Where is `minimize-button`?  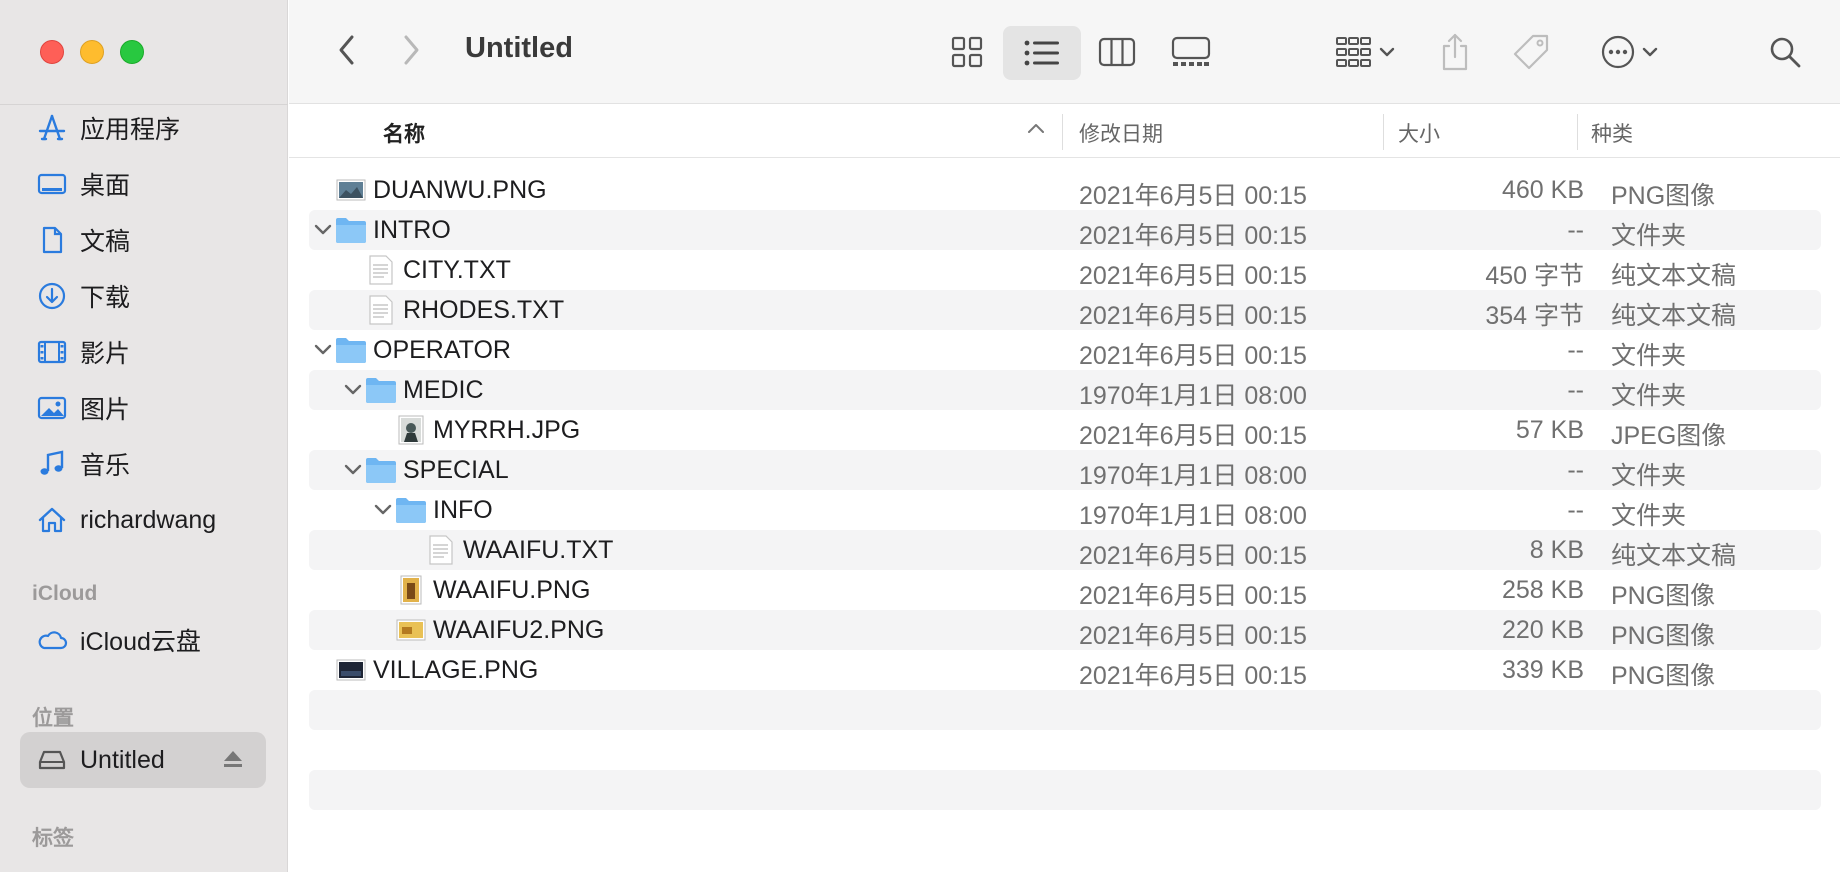
minimize-button is located at coordinates (92, 52).